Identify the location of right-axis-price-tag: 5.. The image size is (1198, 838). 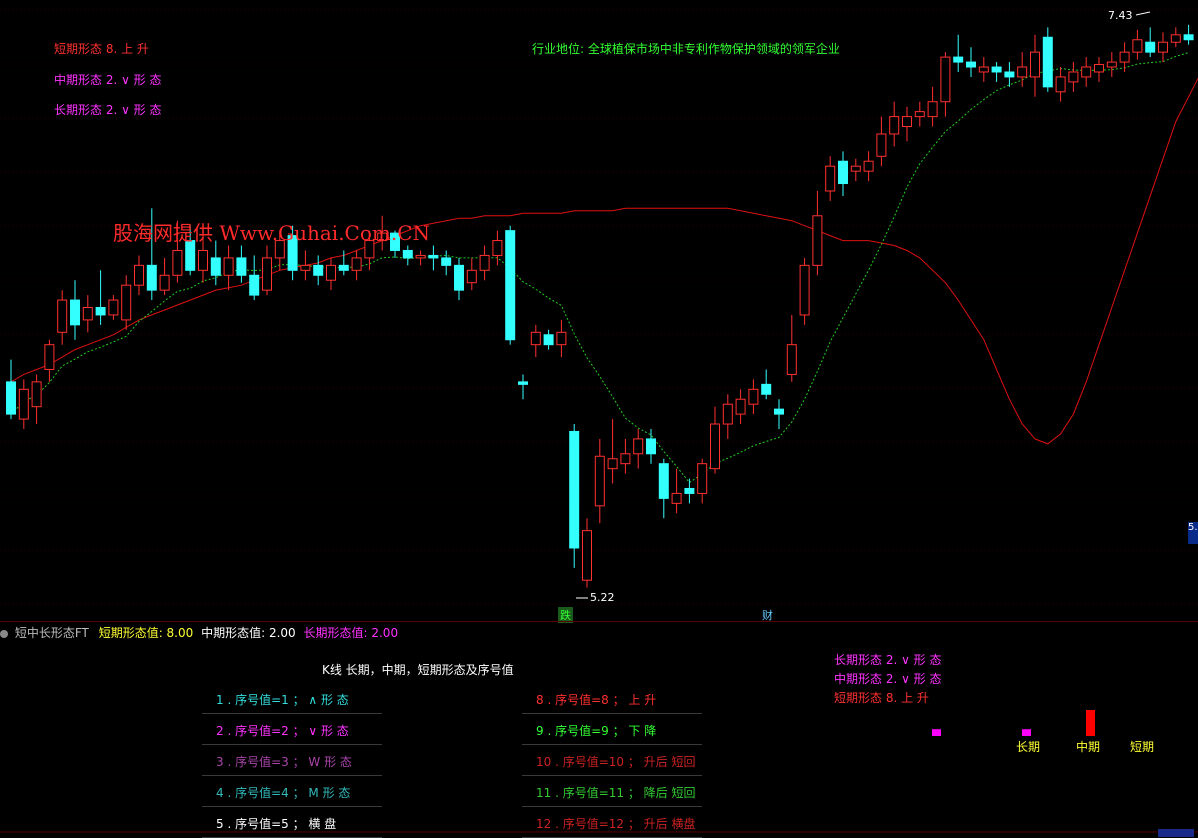
(1193, 533).